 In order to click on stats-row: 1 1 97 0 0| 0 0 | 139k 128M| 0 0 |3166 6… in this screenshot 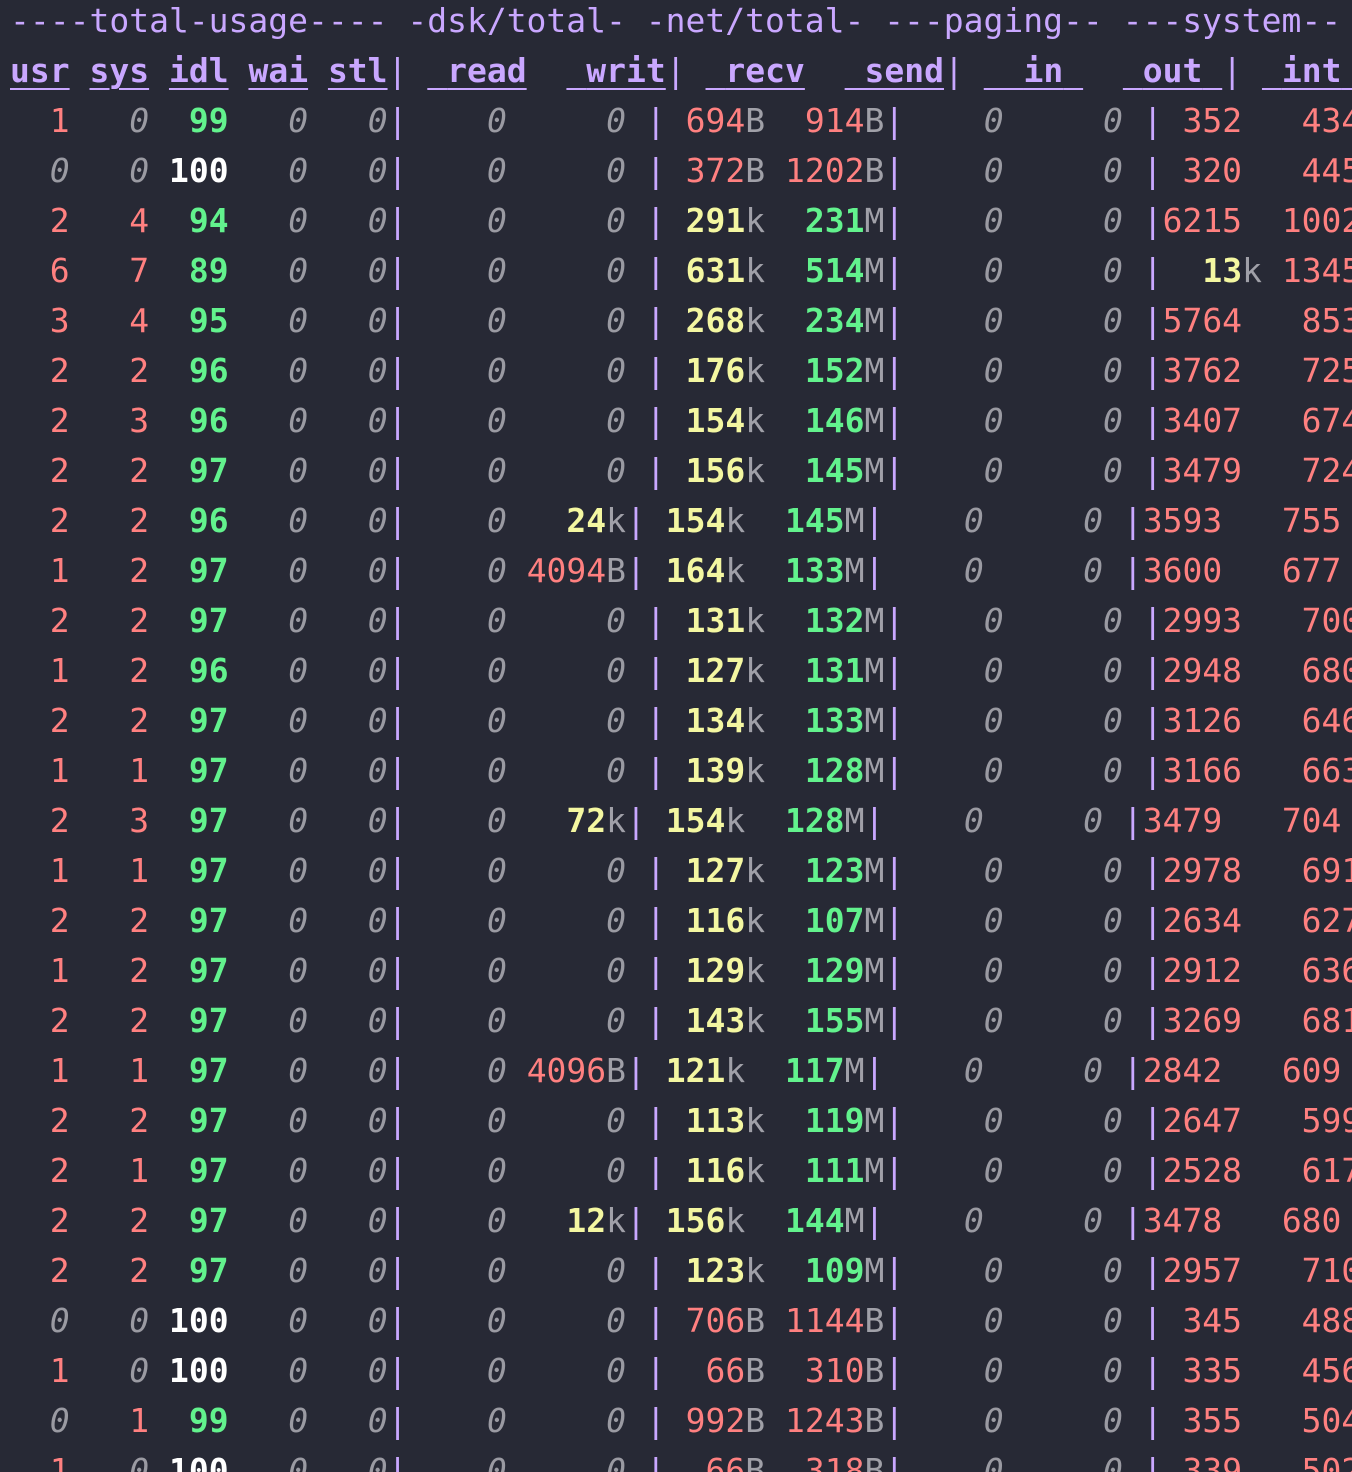, I will do `click(681, 771)`.